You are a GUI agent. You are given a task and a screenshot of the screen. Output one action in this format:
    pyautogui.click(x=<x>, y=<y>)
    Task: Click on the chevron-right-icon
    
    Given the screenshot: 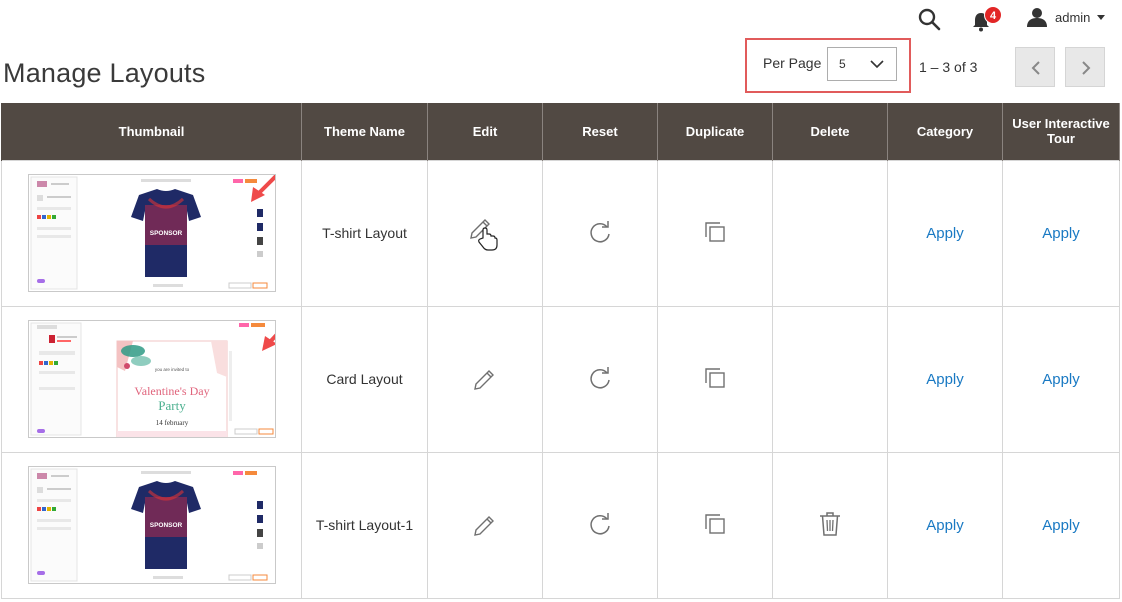 What is the action you would take?
    pyautogui.click(x=1086, y=68)
    